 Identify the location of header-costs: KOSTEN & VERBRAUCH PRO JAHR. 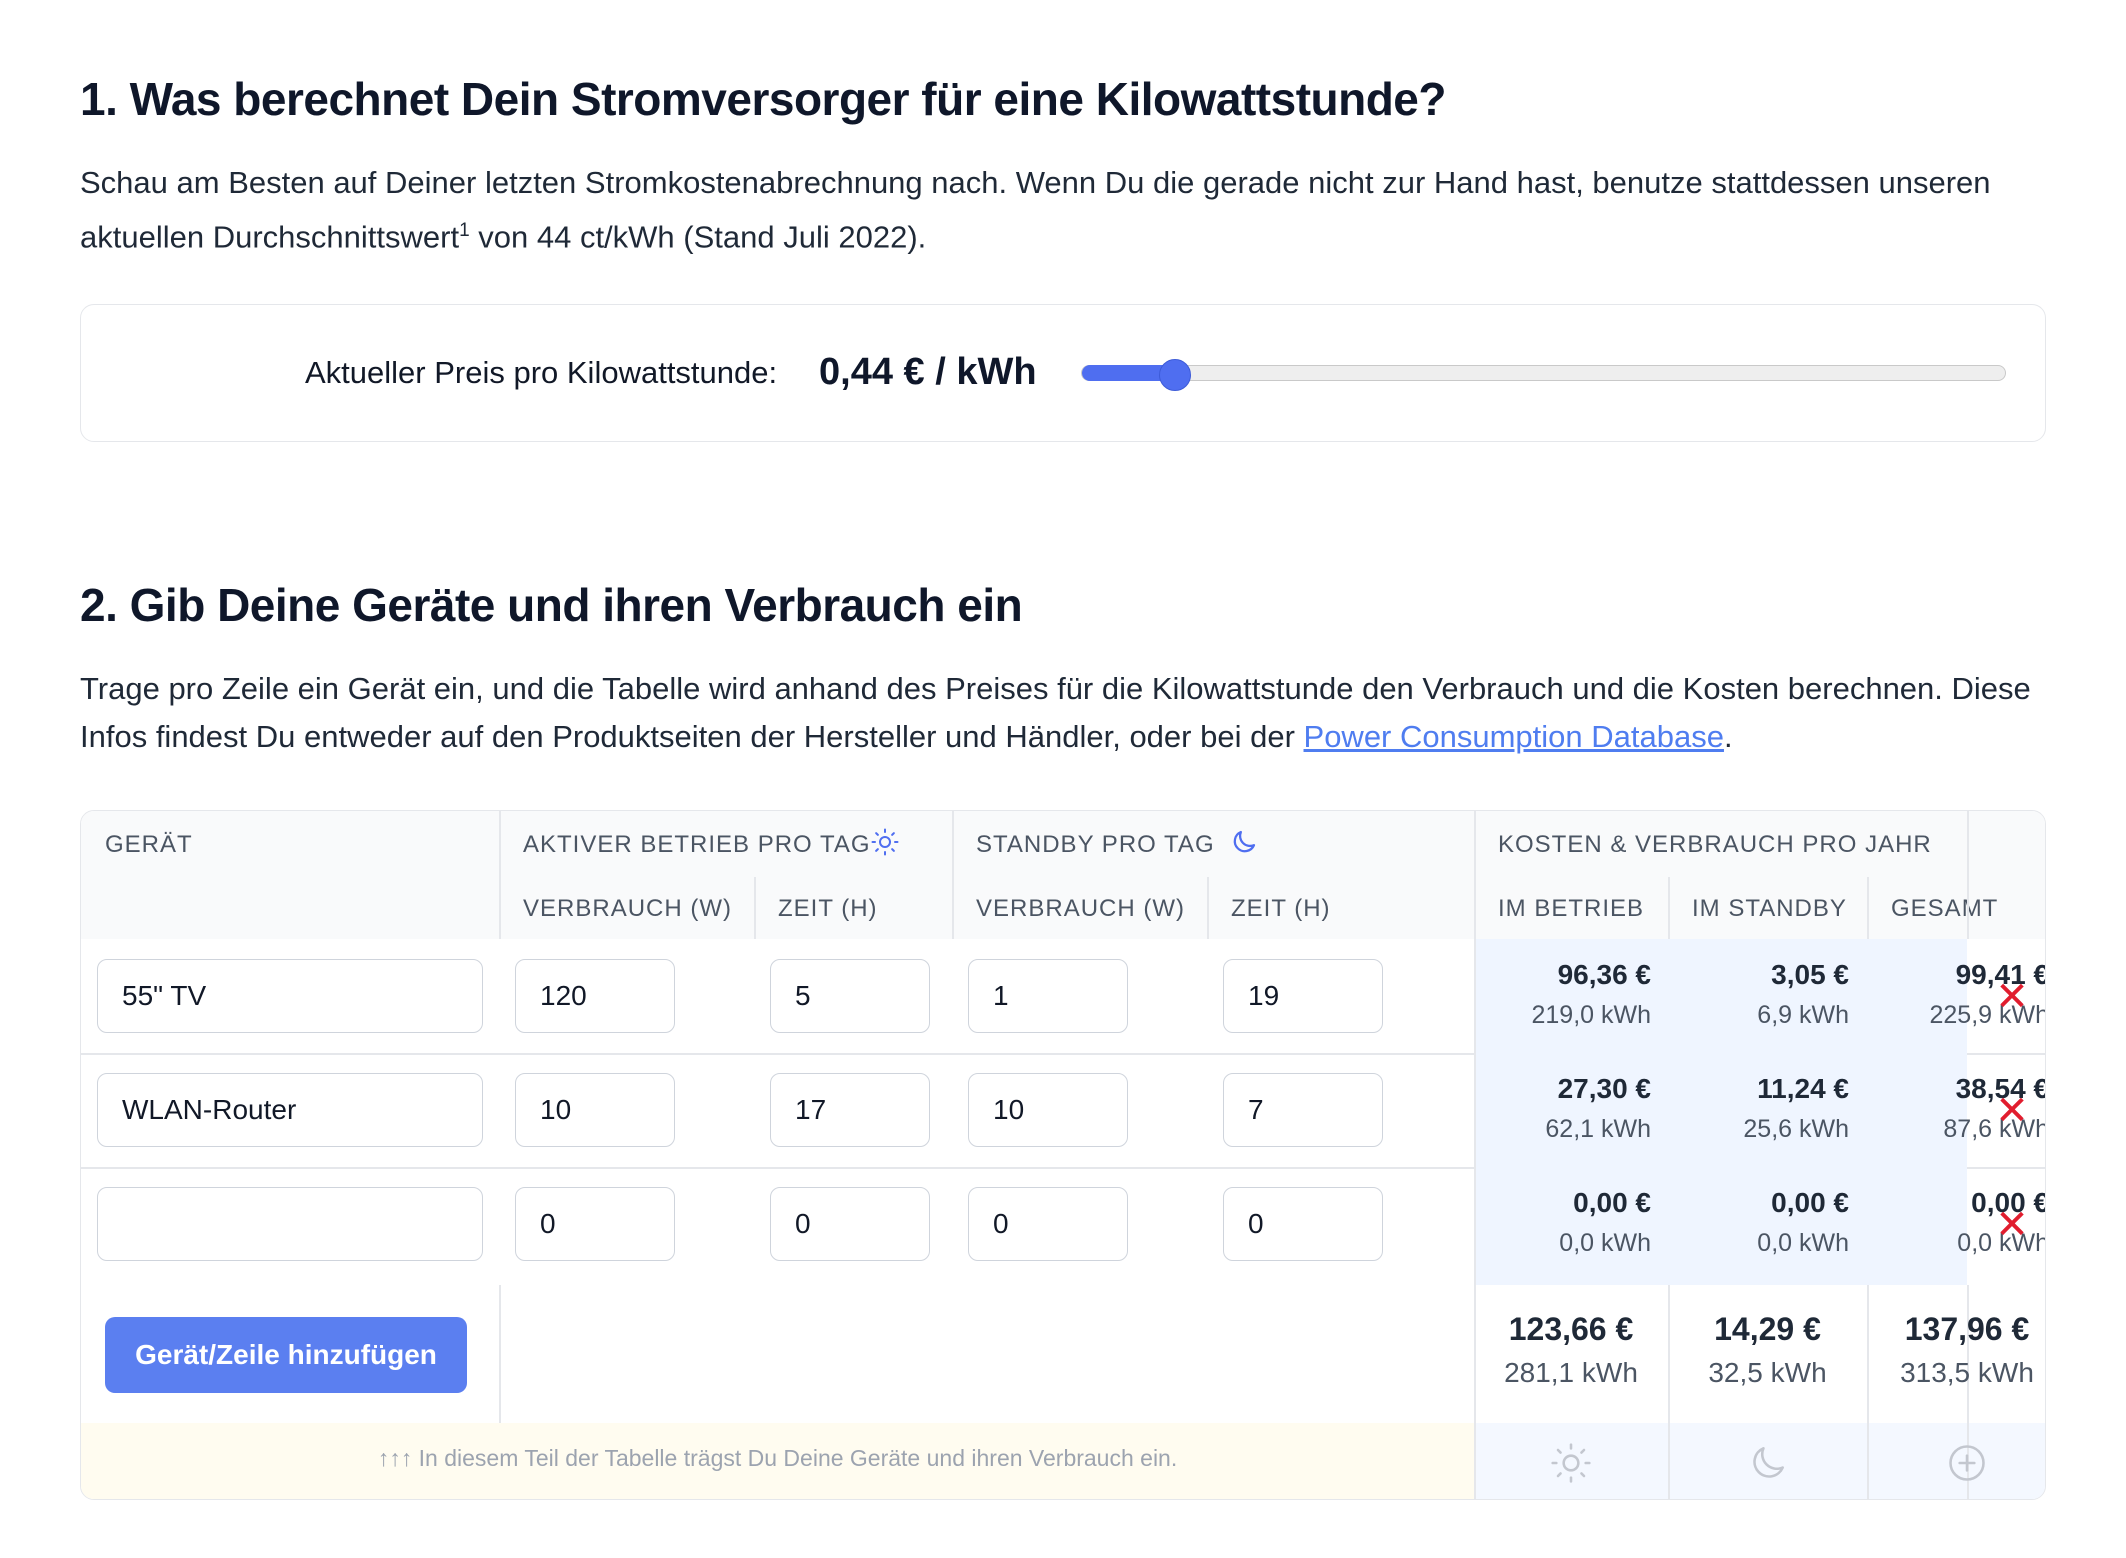
(1715, 844).